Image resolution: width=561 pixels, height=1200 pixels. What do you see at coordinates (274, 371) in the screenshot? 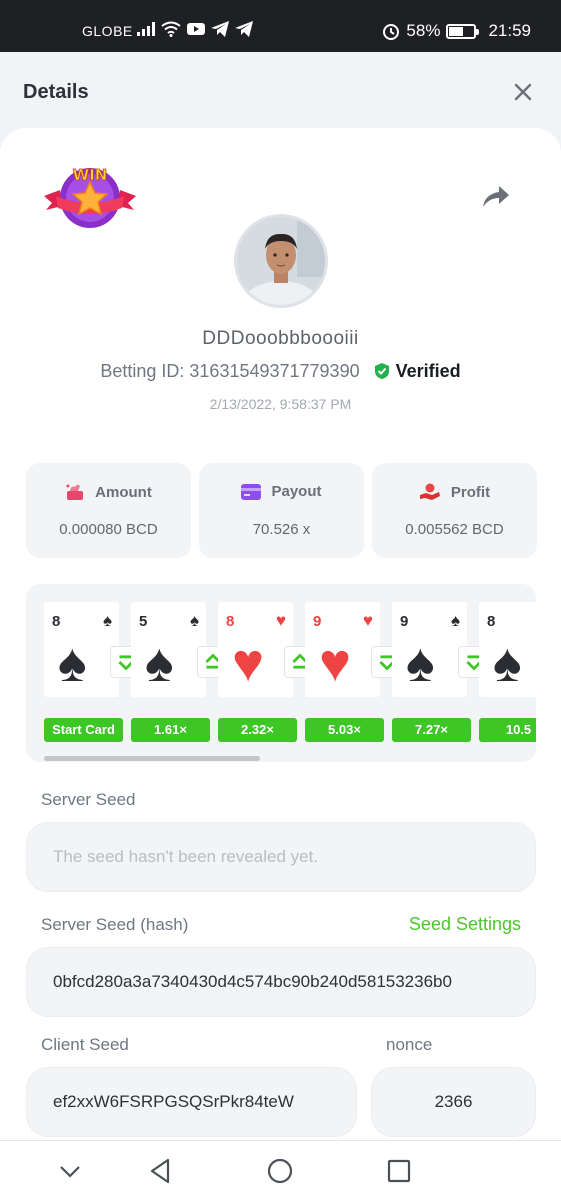
I see `betting-id-value: 31631549371779390` at bounding box center [274, 371].